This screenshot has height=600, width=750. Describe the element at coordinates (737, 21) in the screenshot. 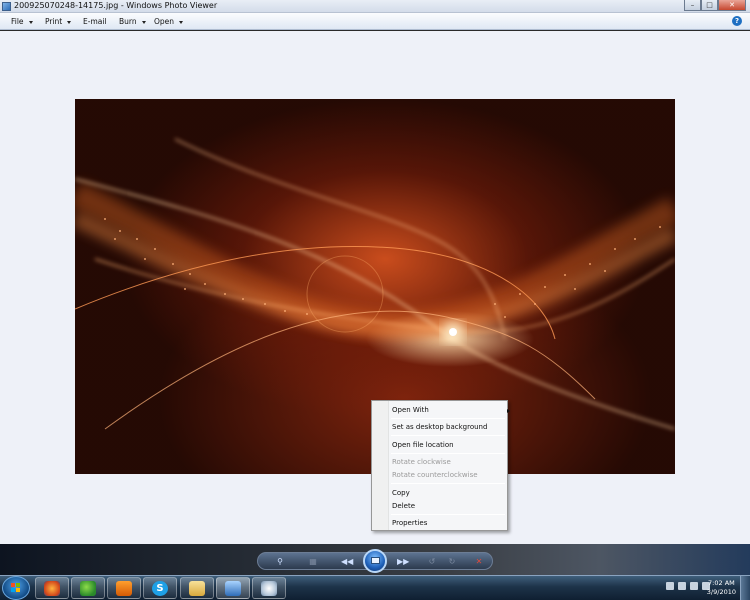

I see `help-icon: ?` at that location.